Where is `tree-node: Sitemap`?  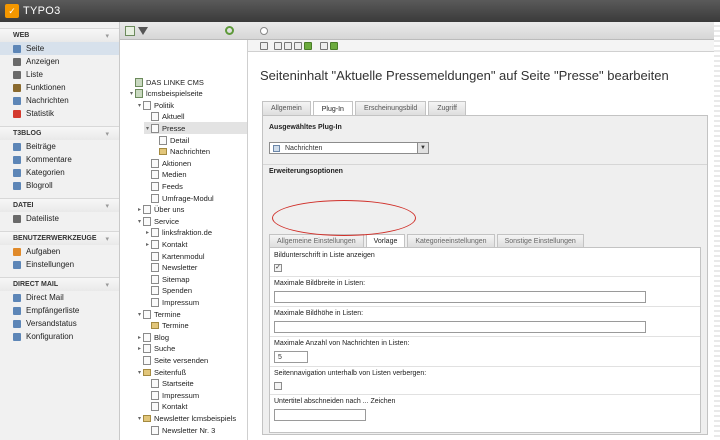 tree-node: Sitemap is located at coordinates (167, 279).